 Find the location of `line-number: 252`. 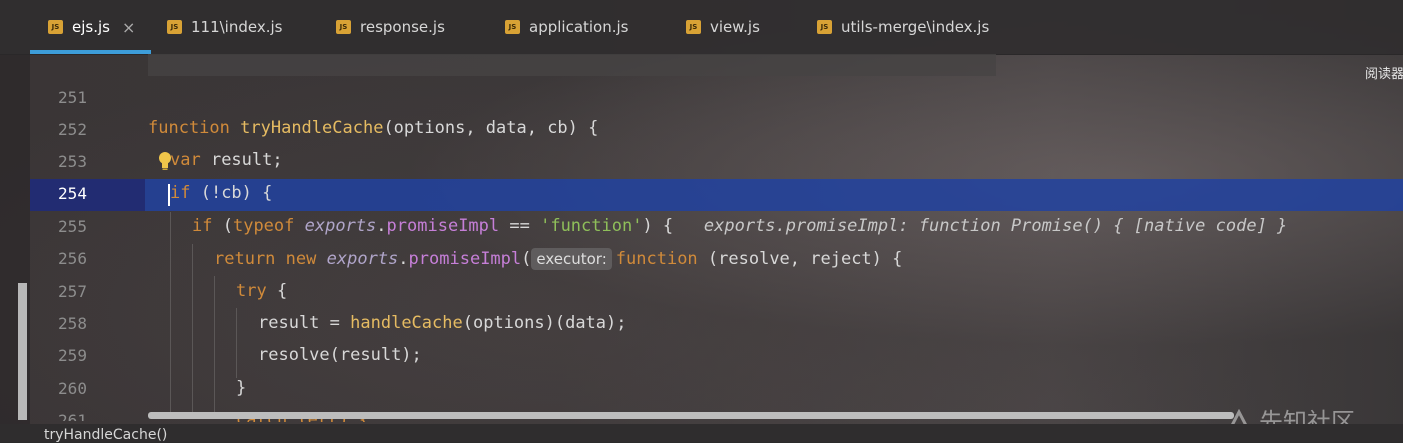

line-number: 252 is located at coordinates (72, 129).